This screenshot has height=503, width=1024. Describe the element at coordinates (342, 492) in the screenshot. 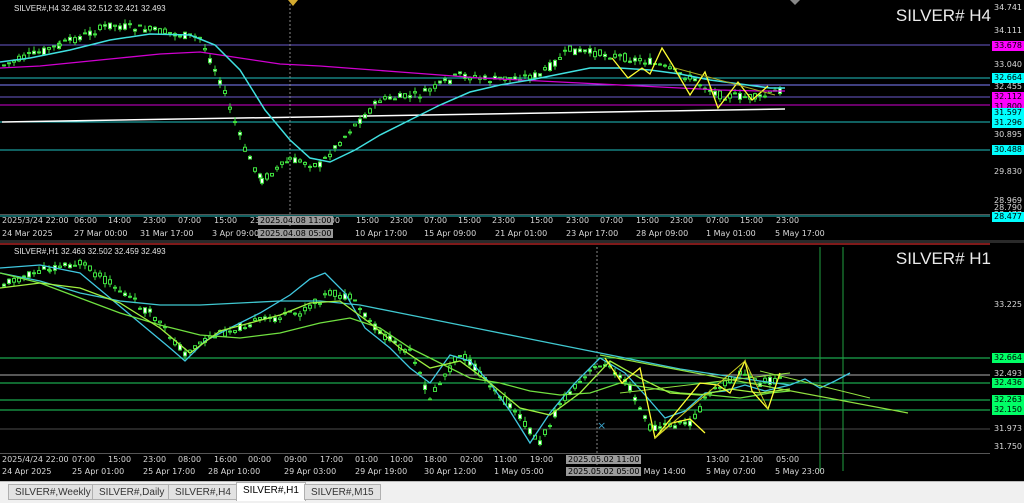

I see `chart-tab: SILVER#,M15` at that location.